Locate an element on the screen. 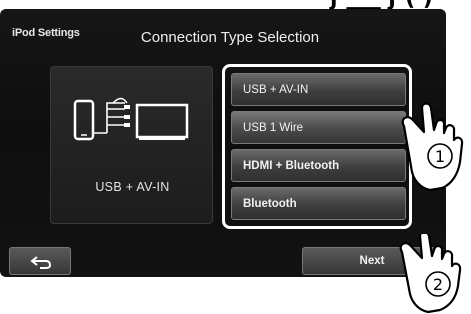  back-arrow-icon is located at coordinates (41, 262).